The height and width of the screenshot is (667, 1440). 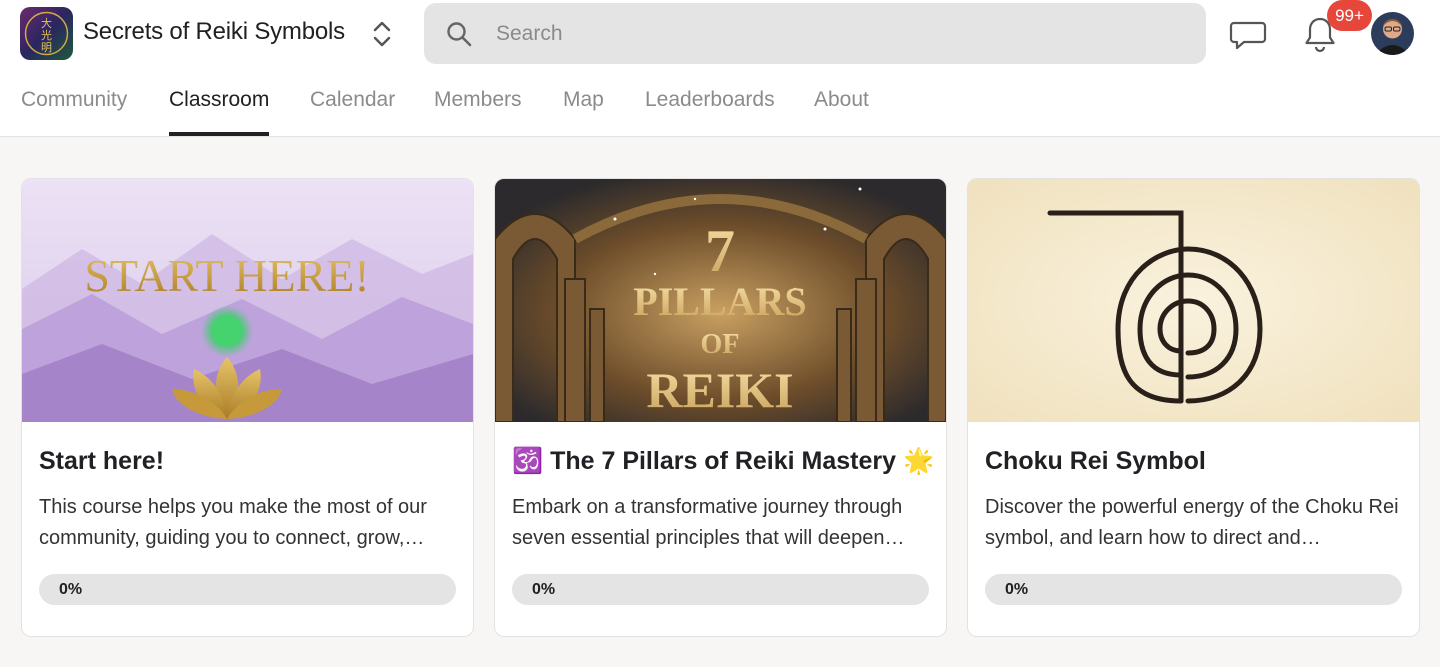 I want to click on chat-icon, so click(x=1248, y=34).